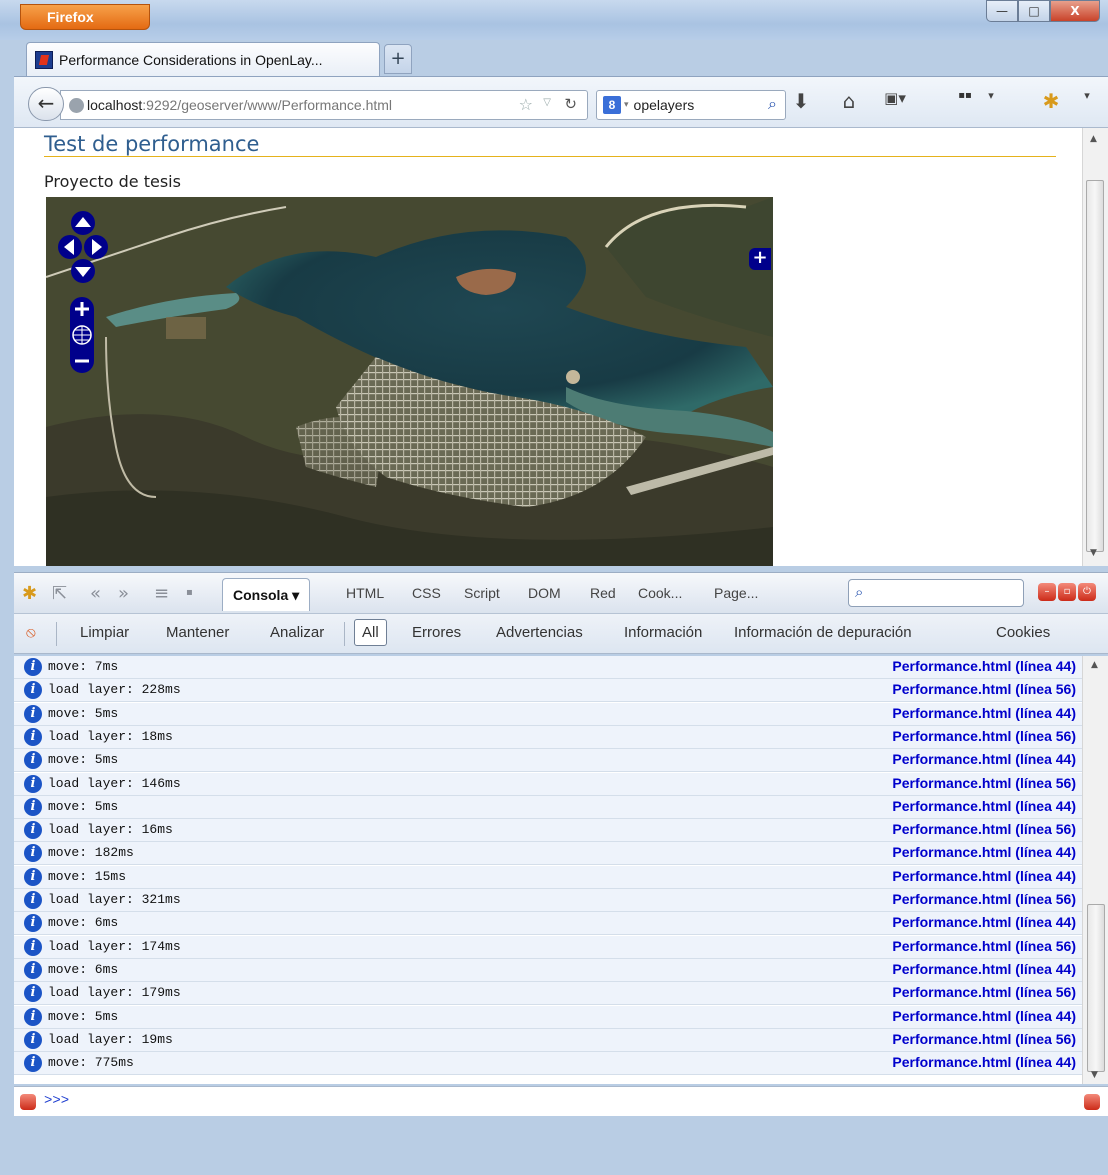 The height and width of the screenshot is (1175, 1108). Describe the element at coordinates (539, 632) in the screenshot. I see `filter-warnings: Advertencias` at that location.